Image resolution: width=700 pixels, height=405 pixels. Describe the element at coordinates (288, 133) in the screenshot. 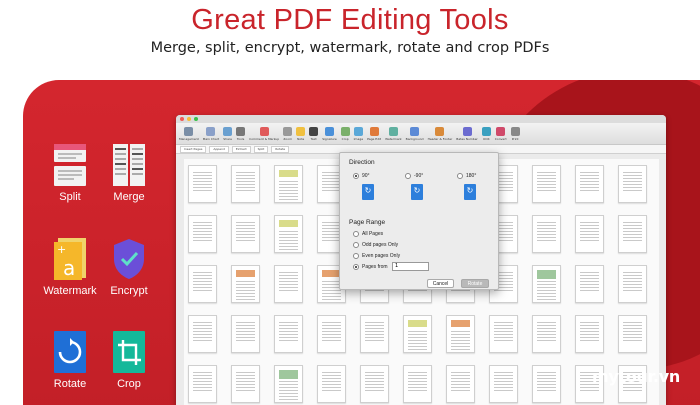

I see `toolbar-button: Zoom` at that location.